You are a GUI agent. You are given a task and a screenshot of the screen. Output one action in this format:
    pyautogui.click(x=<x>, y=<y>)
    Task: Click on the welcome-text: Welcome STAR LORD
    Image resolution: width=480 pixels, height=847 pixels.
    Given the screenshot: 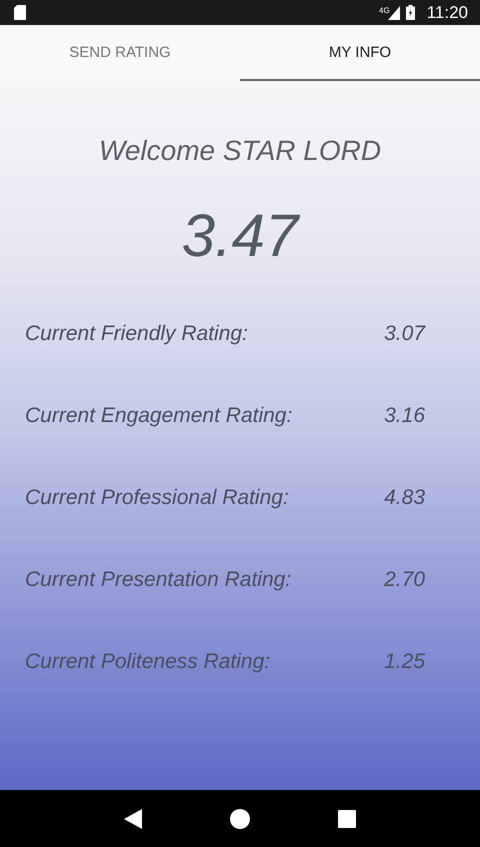 What is the action you would take?
    pyautogui.click(x=240, y=151)
    